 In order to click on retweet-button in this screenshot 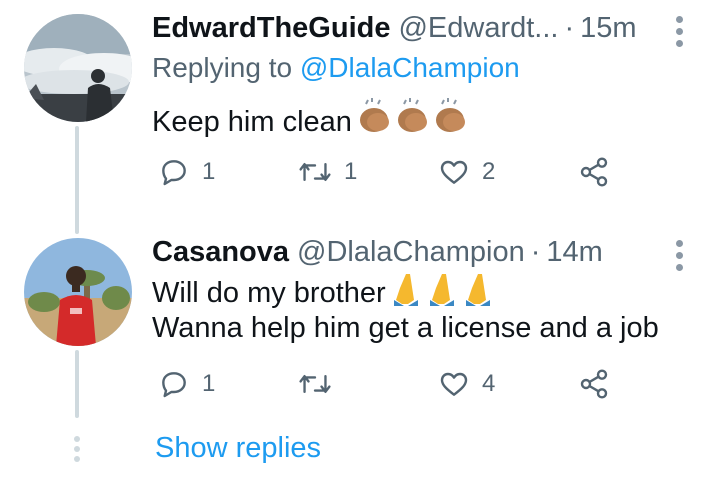, I will do `click(321, 384)`.